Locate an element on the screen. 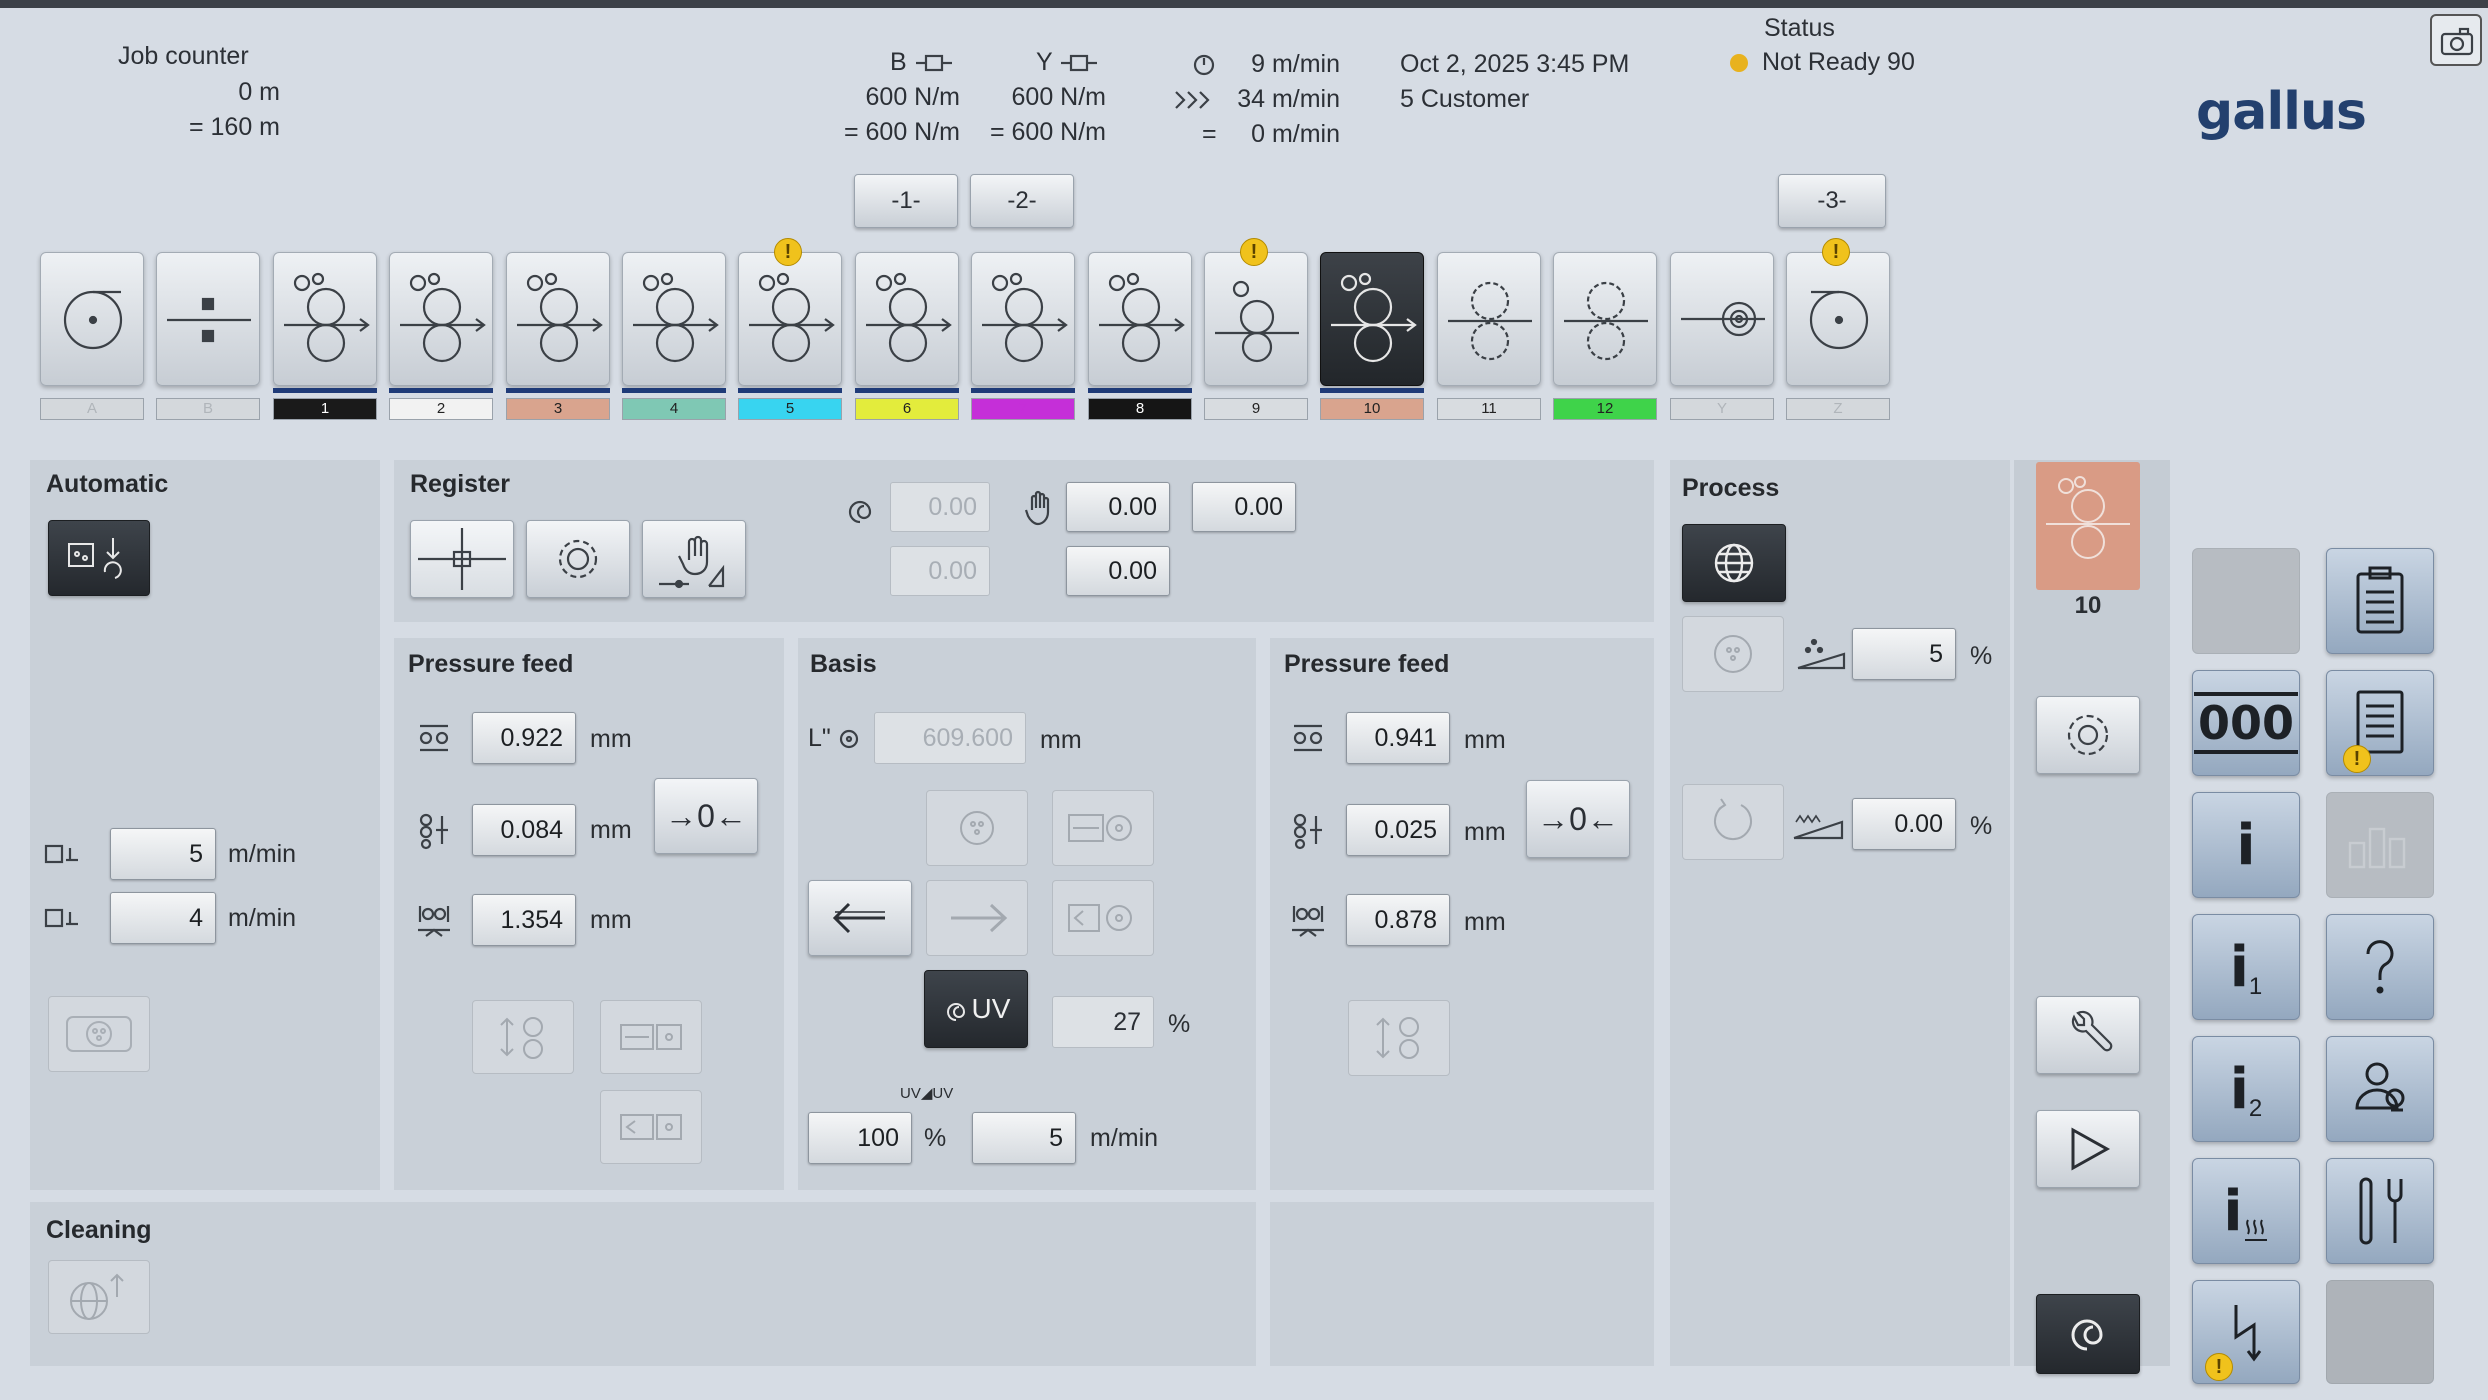 Image resolution: width=2488 pixels, height=1400 pixels. basis-reverse-button is located at coordinates (860, 918).